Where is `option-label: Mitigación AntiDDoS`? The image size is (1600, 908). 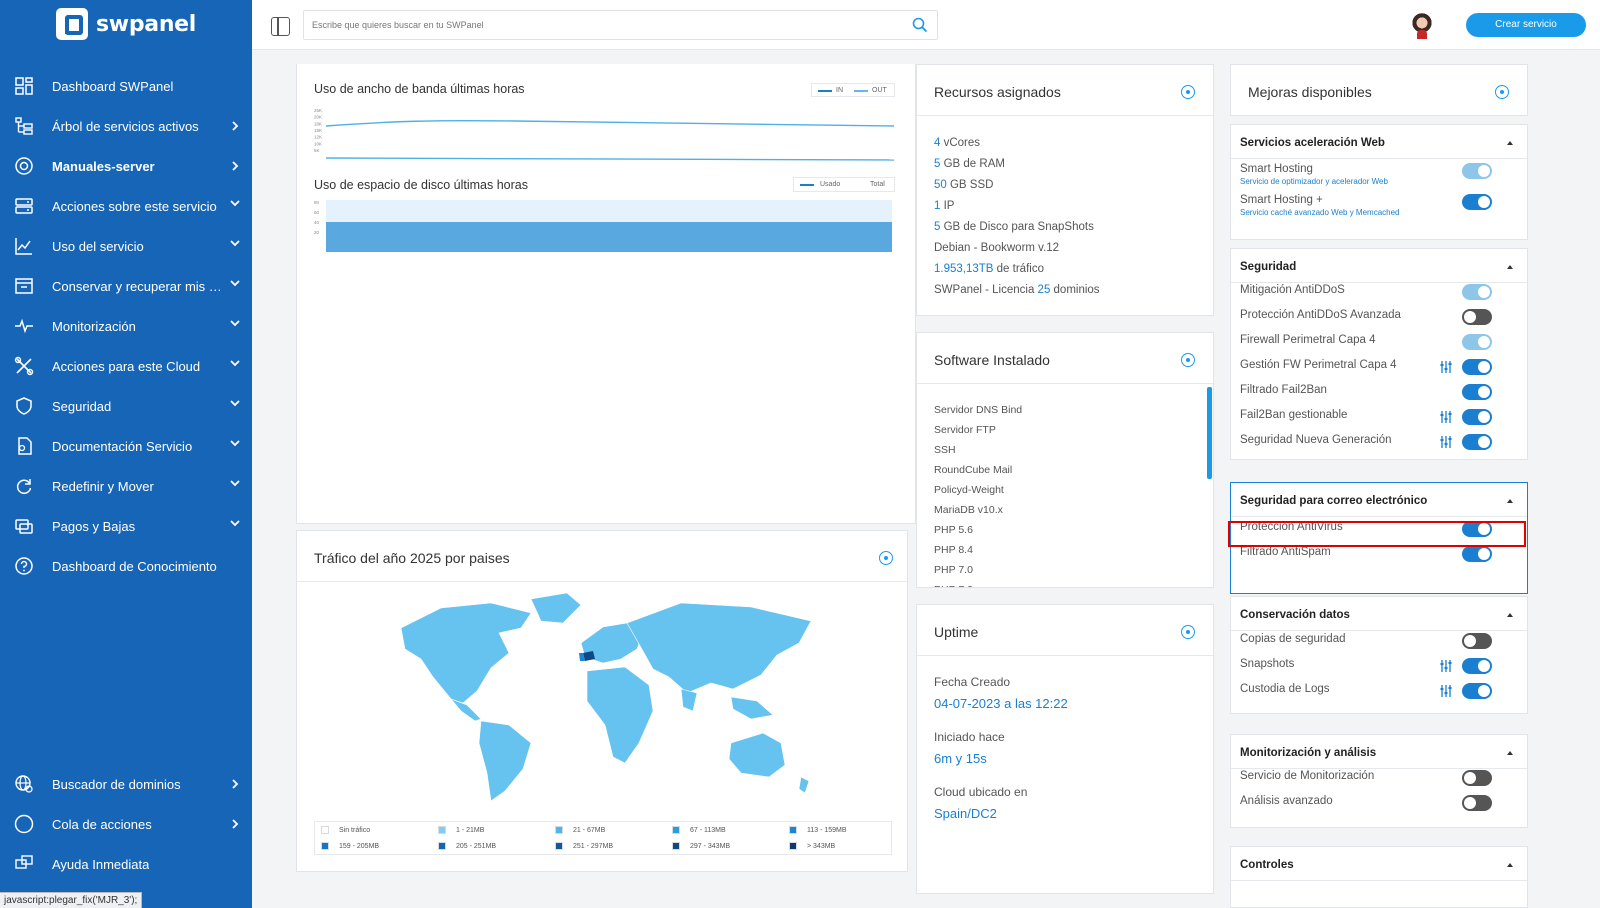 option-label: Mitigación AntiDDoS is located at coordinates (1292, 290).